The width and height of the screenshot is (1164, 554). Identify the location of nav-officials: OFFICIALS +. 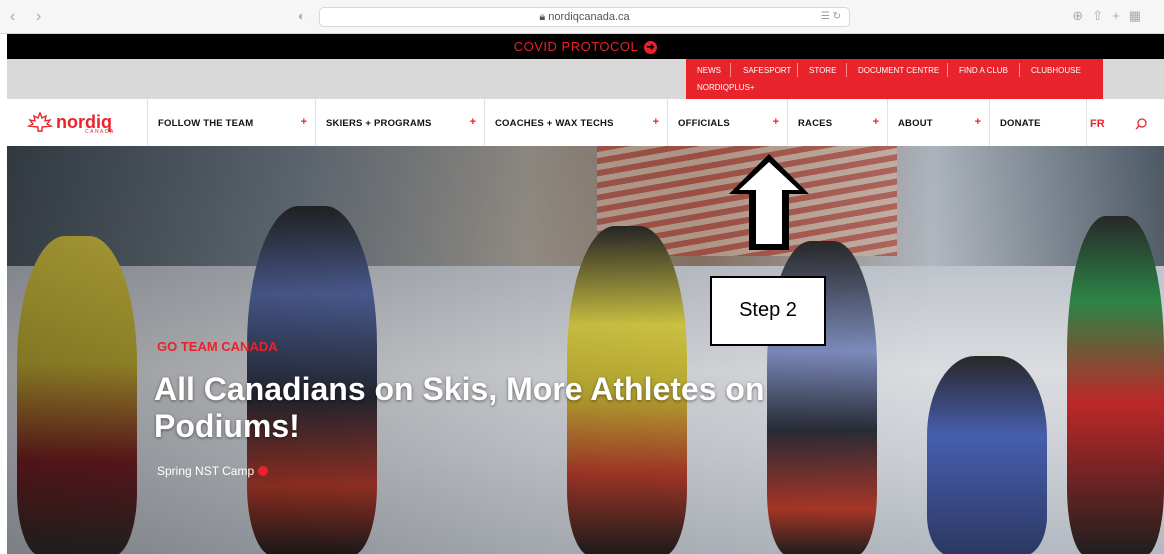
(727, 122).